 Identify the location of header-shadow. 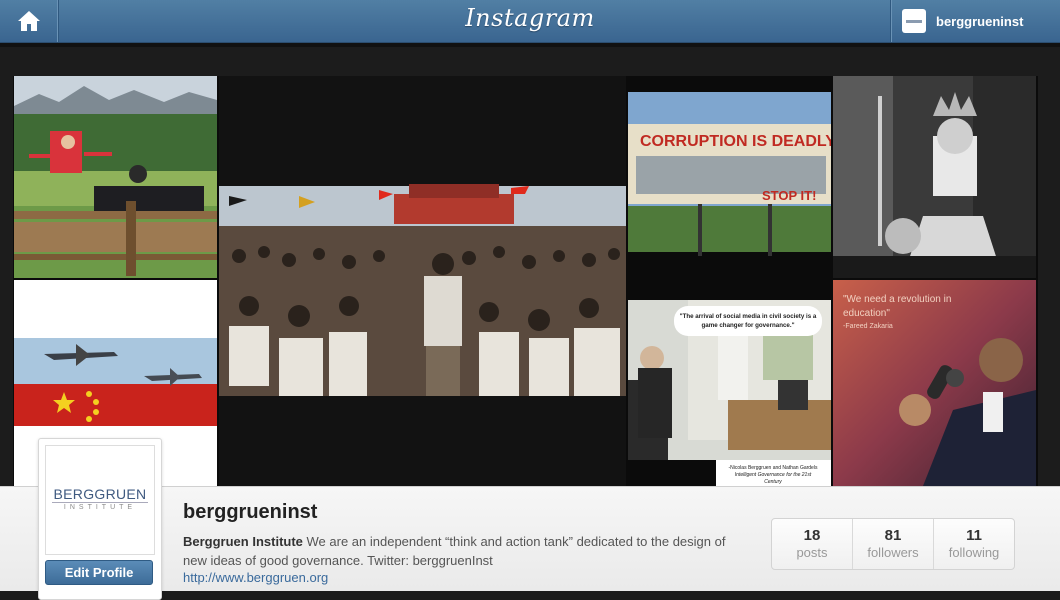
(530, 45).